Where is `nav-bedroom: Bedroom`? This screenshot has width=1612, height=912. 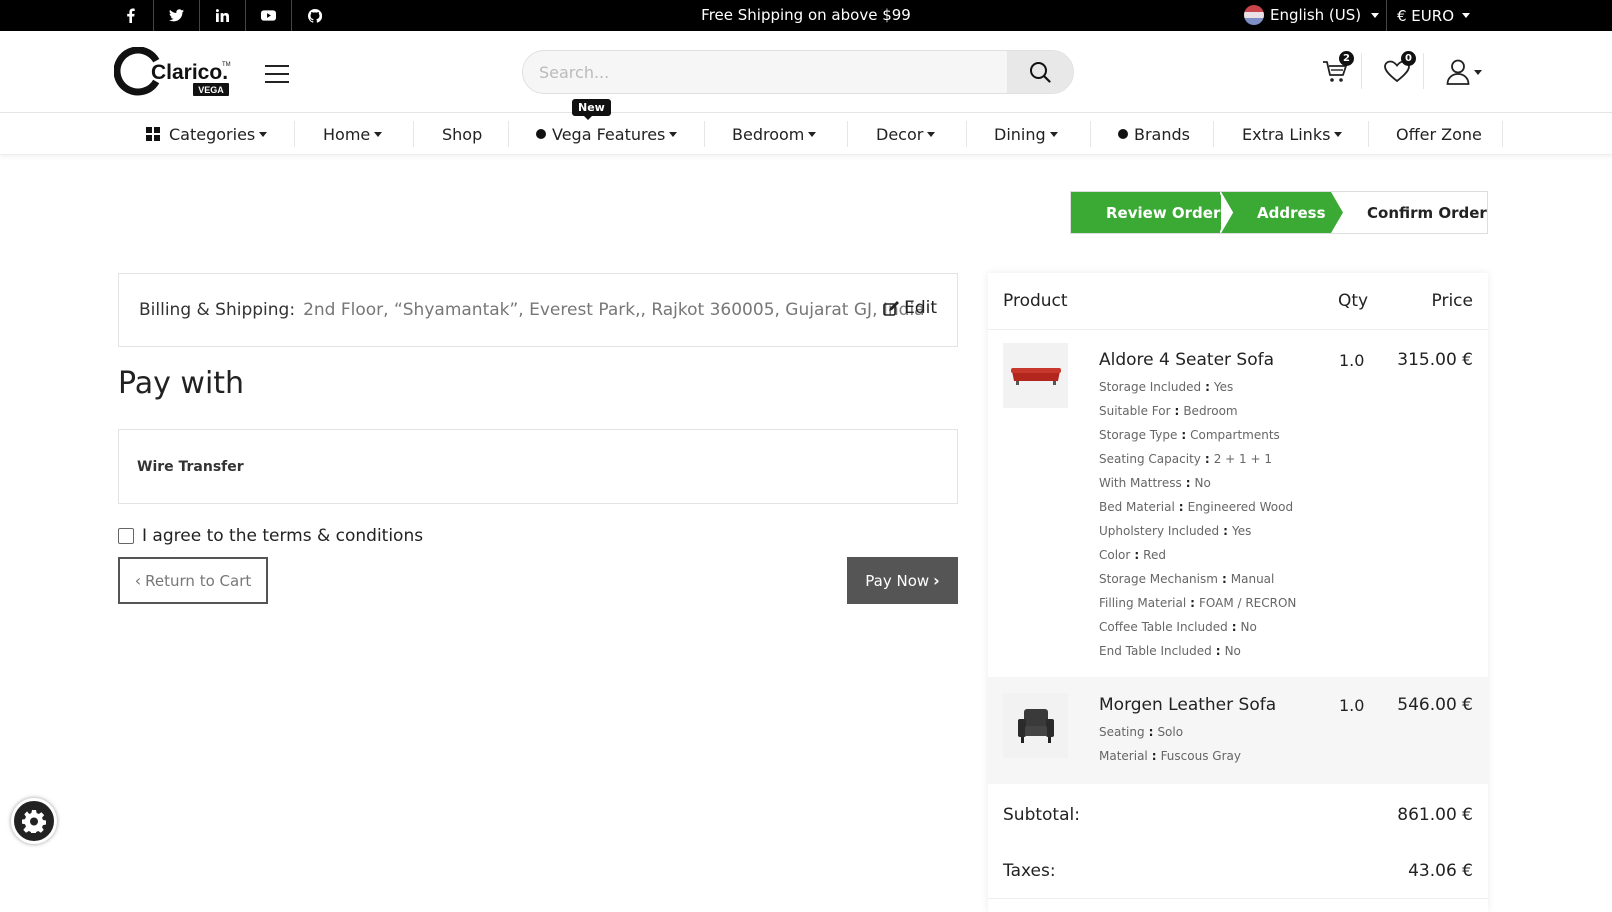
nav-bedroom: Bedroom is located at coordinates (774, 134).